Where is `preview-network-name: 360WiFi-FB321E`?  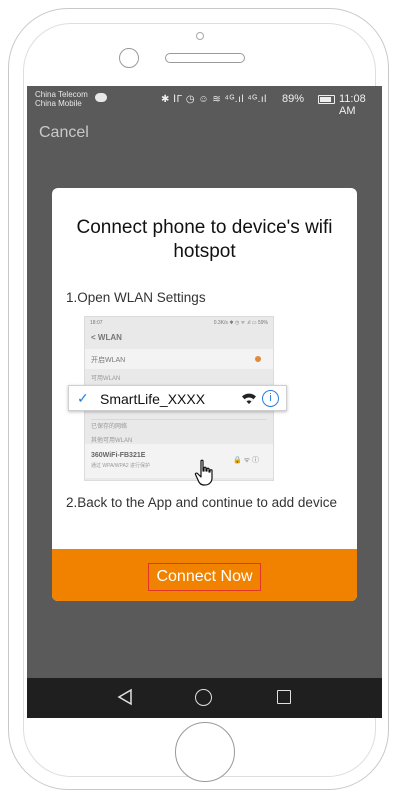
preview-network-name: 360WiFi-FB321E is located at coordinates (118, 455).